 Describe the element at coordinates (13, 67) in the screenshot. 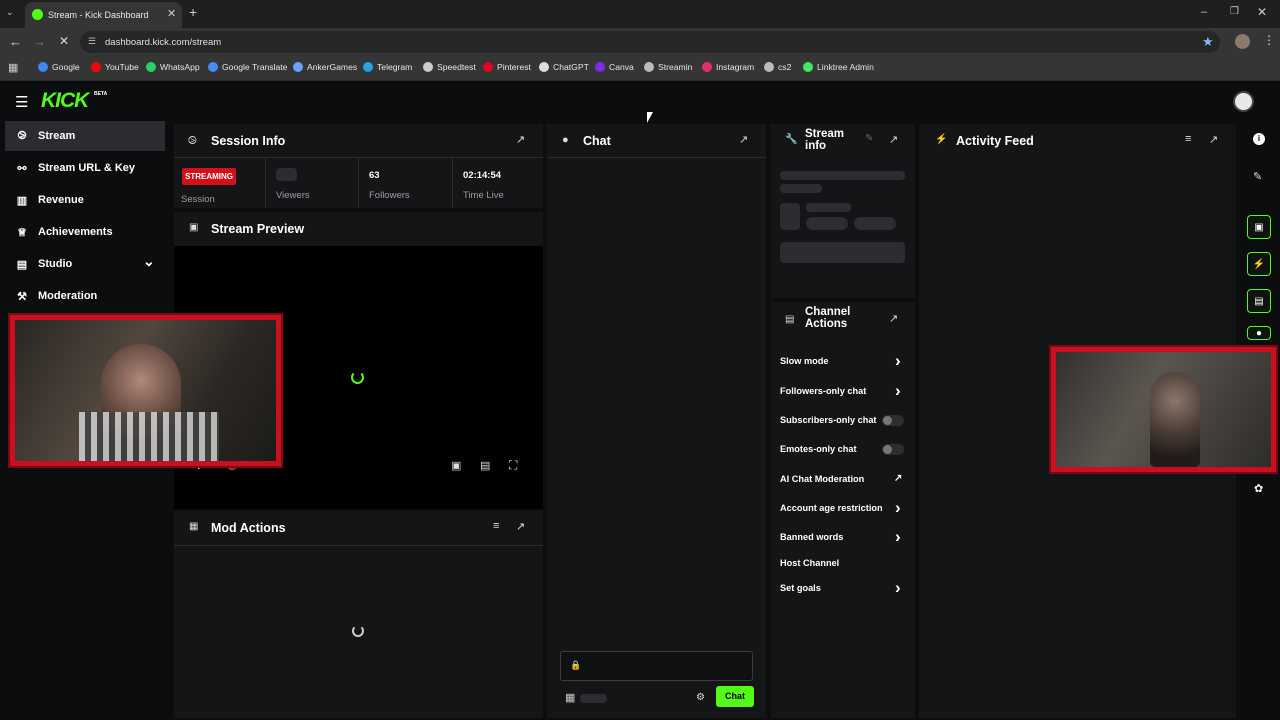

I see `apps-grid-icon: ▦` at that location.